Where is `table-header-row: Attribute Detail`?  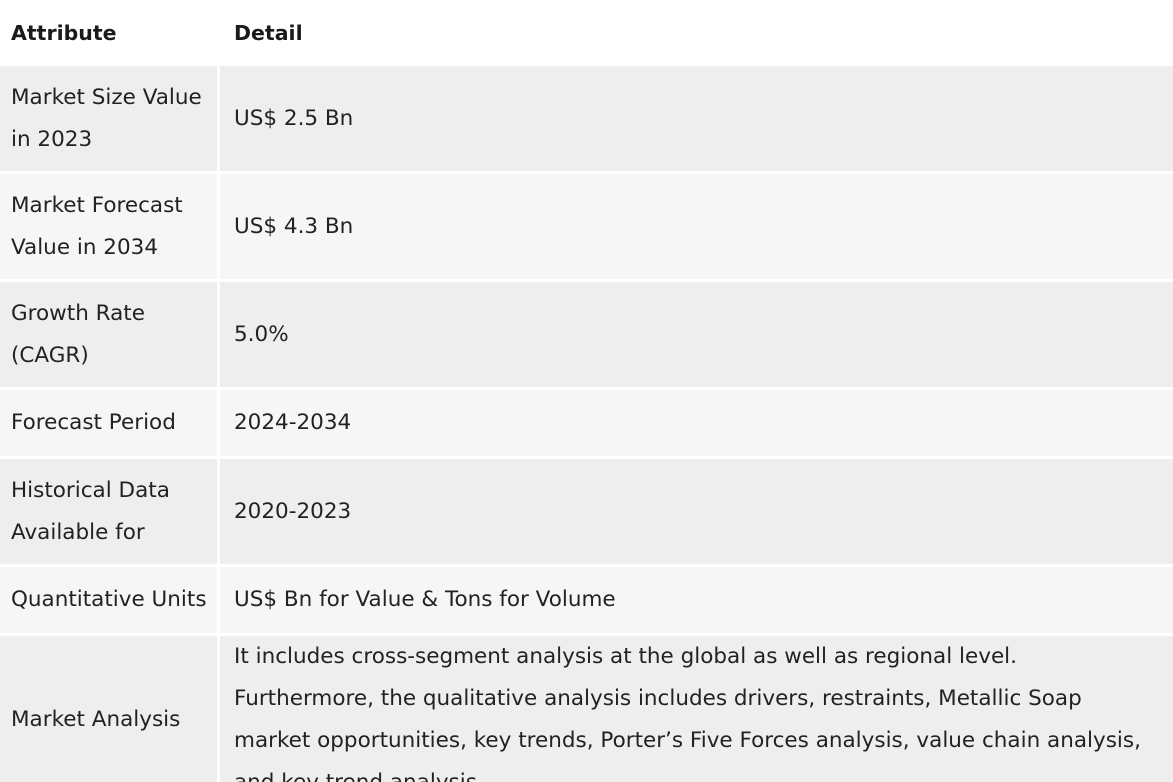
table-header-row: Attribute Detail is located at coordinates (586, 33).